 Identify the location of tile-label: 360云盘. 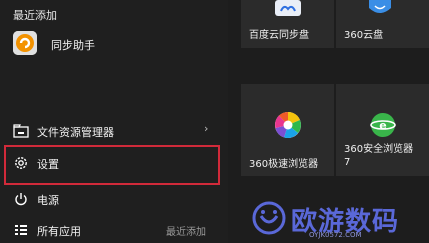
(364, 35).